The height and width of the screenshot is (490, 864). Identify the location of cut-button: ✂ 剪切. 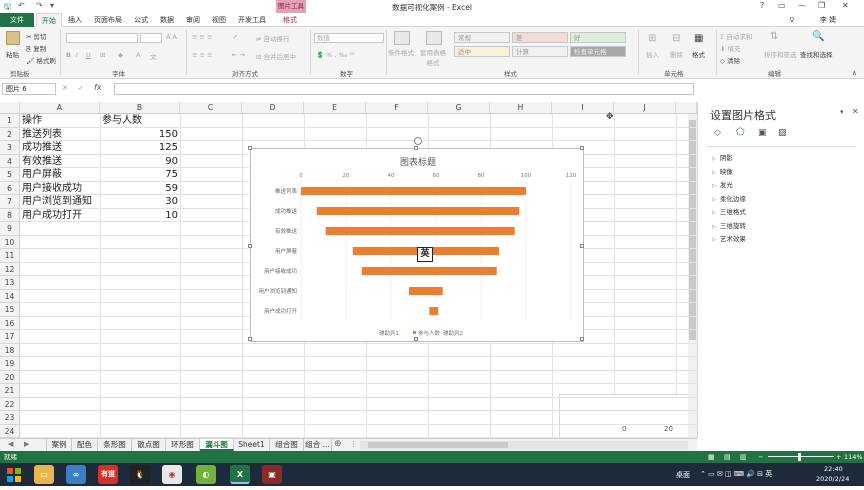
(36, 36).